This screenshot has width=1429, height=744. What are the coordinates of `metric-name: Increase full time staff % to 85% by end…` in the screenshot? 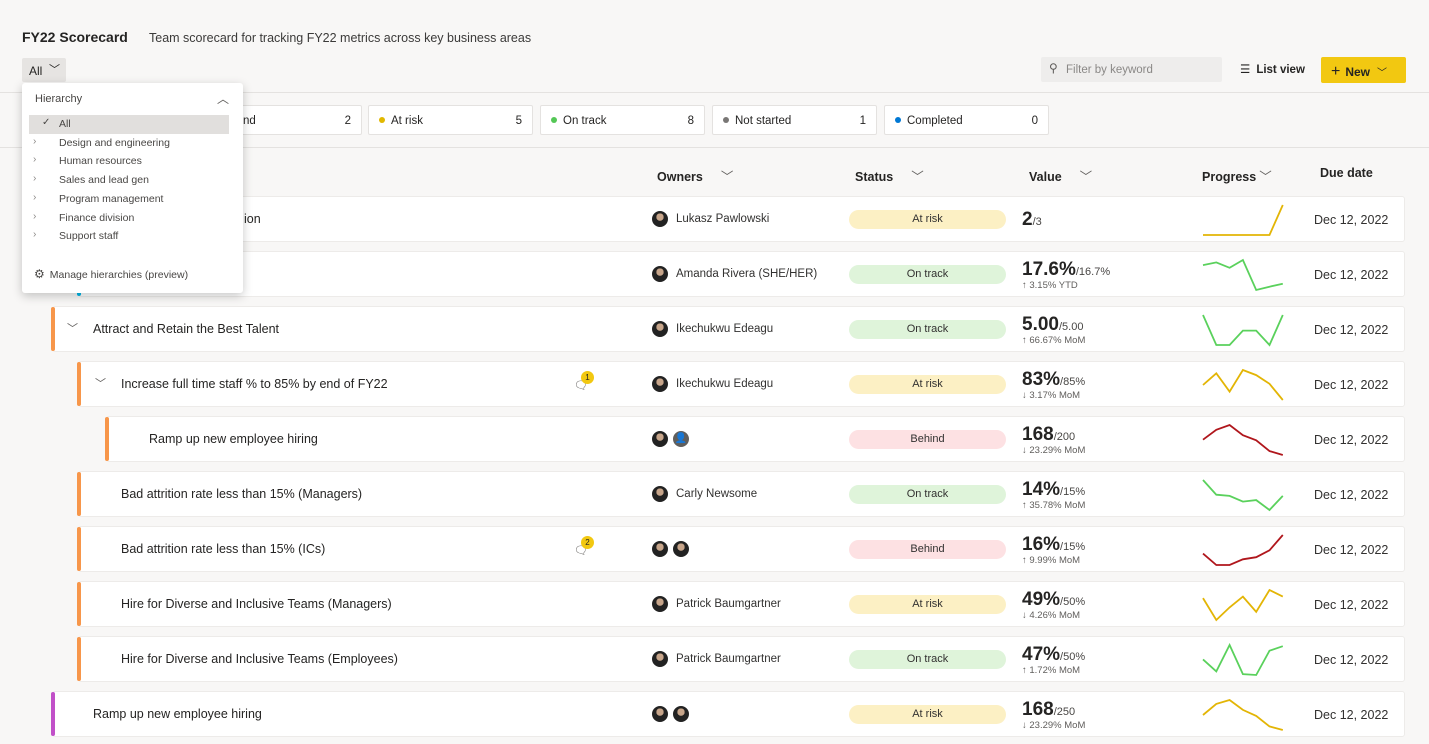 It's located at (254, 384).